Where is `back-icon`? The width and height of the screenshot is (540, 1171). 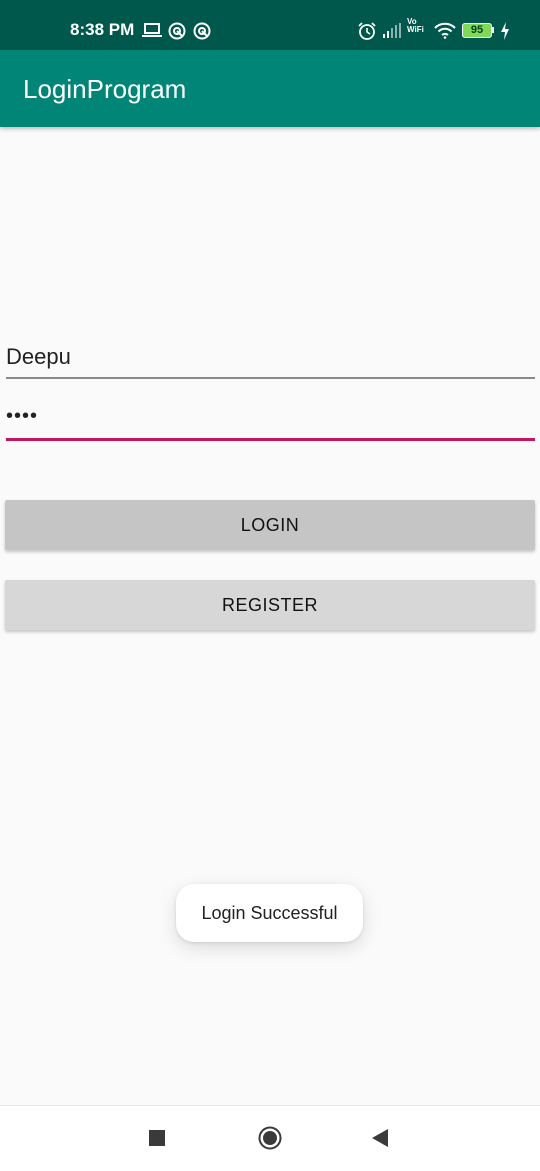 back-icon is located at coordinates (380, 1138).